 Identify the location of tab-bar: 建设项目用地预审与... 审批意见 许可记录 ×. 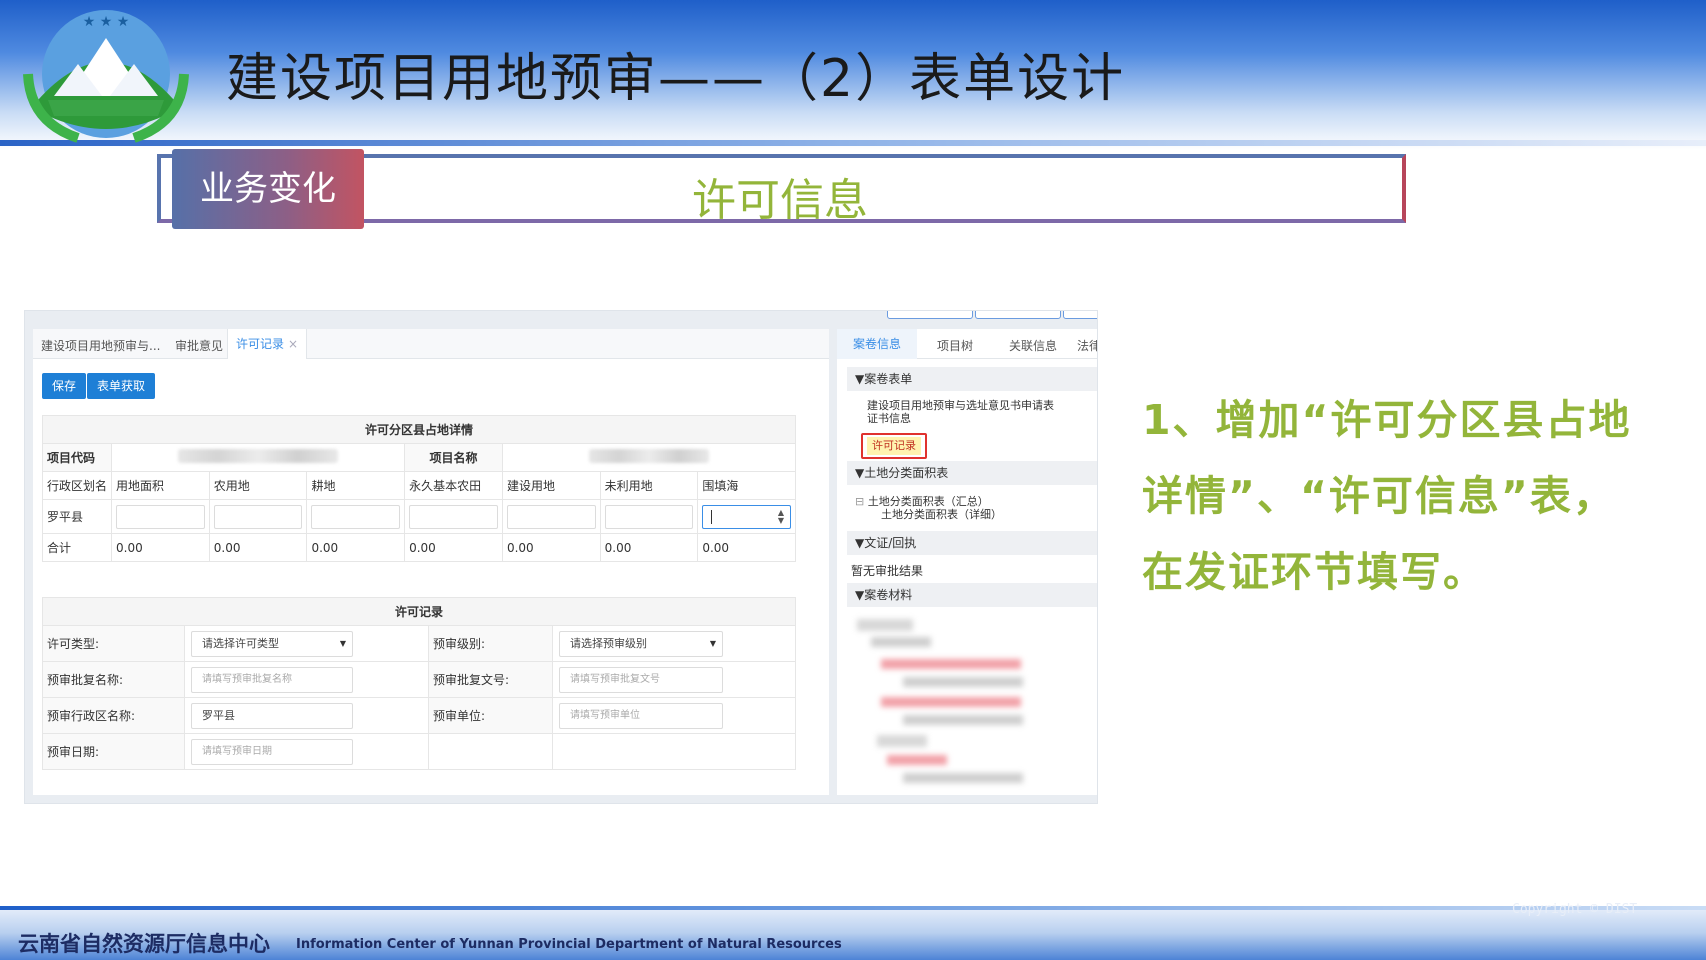
(431, 344).